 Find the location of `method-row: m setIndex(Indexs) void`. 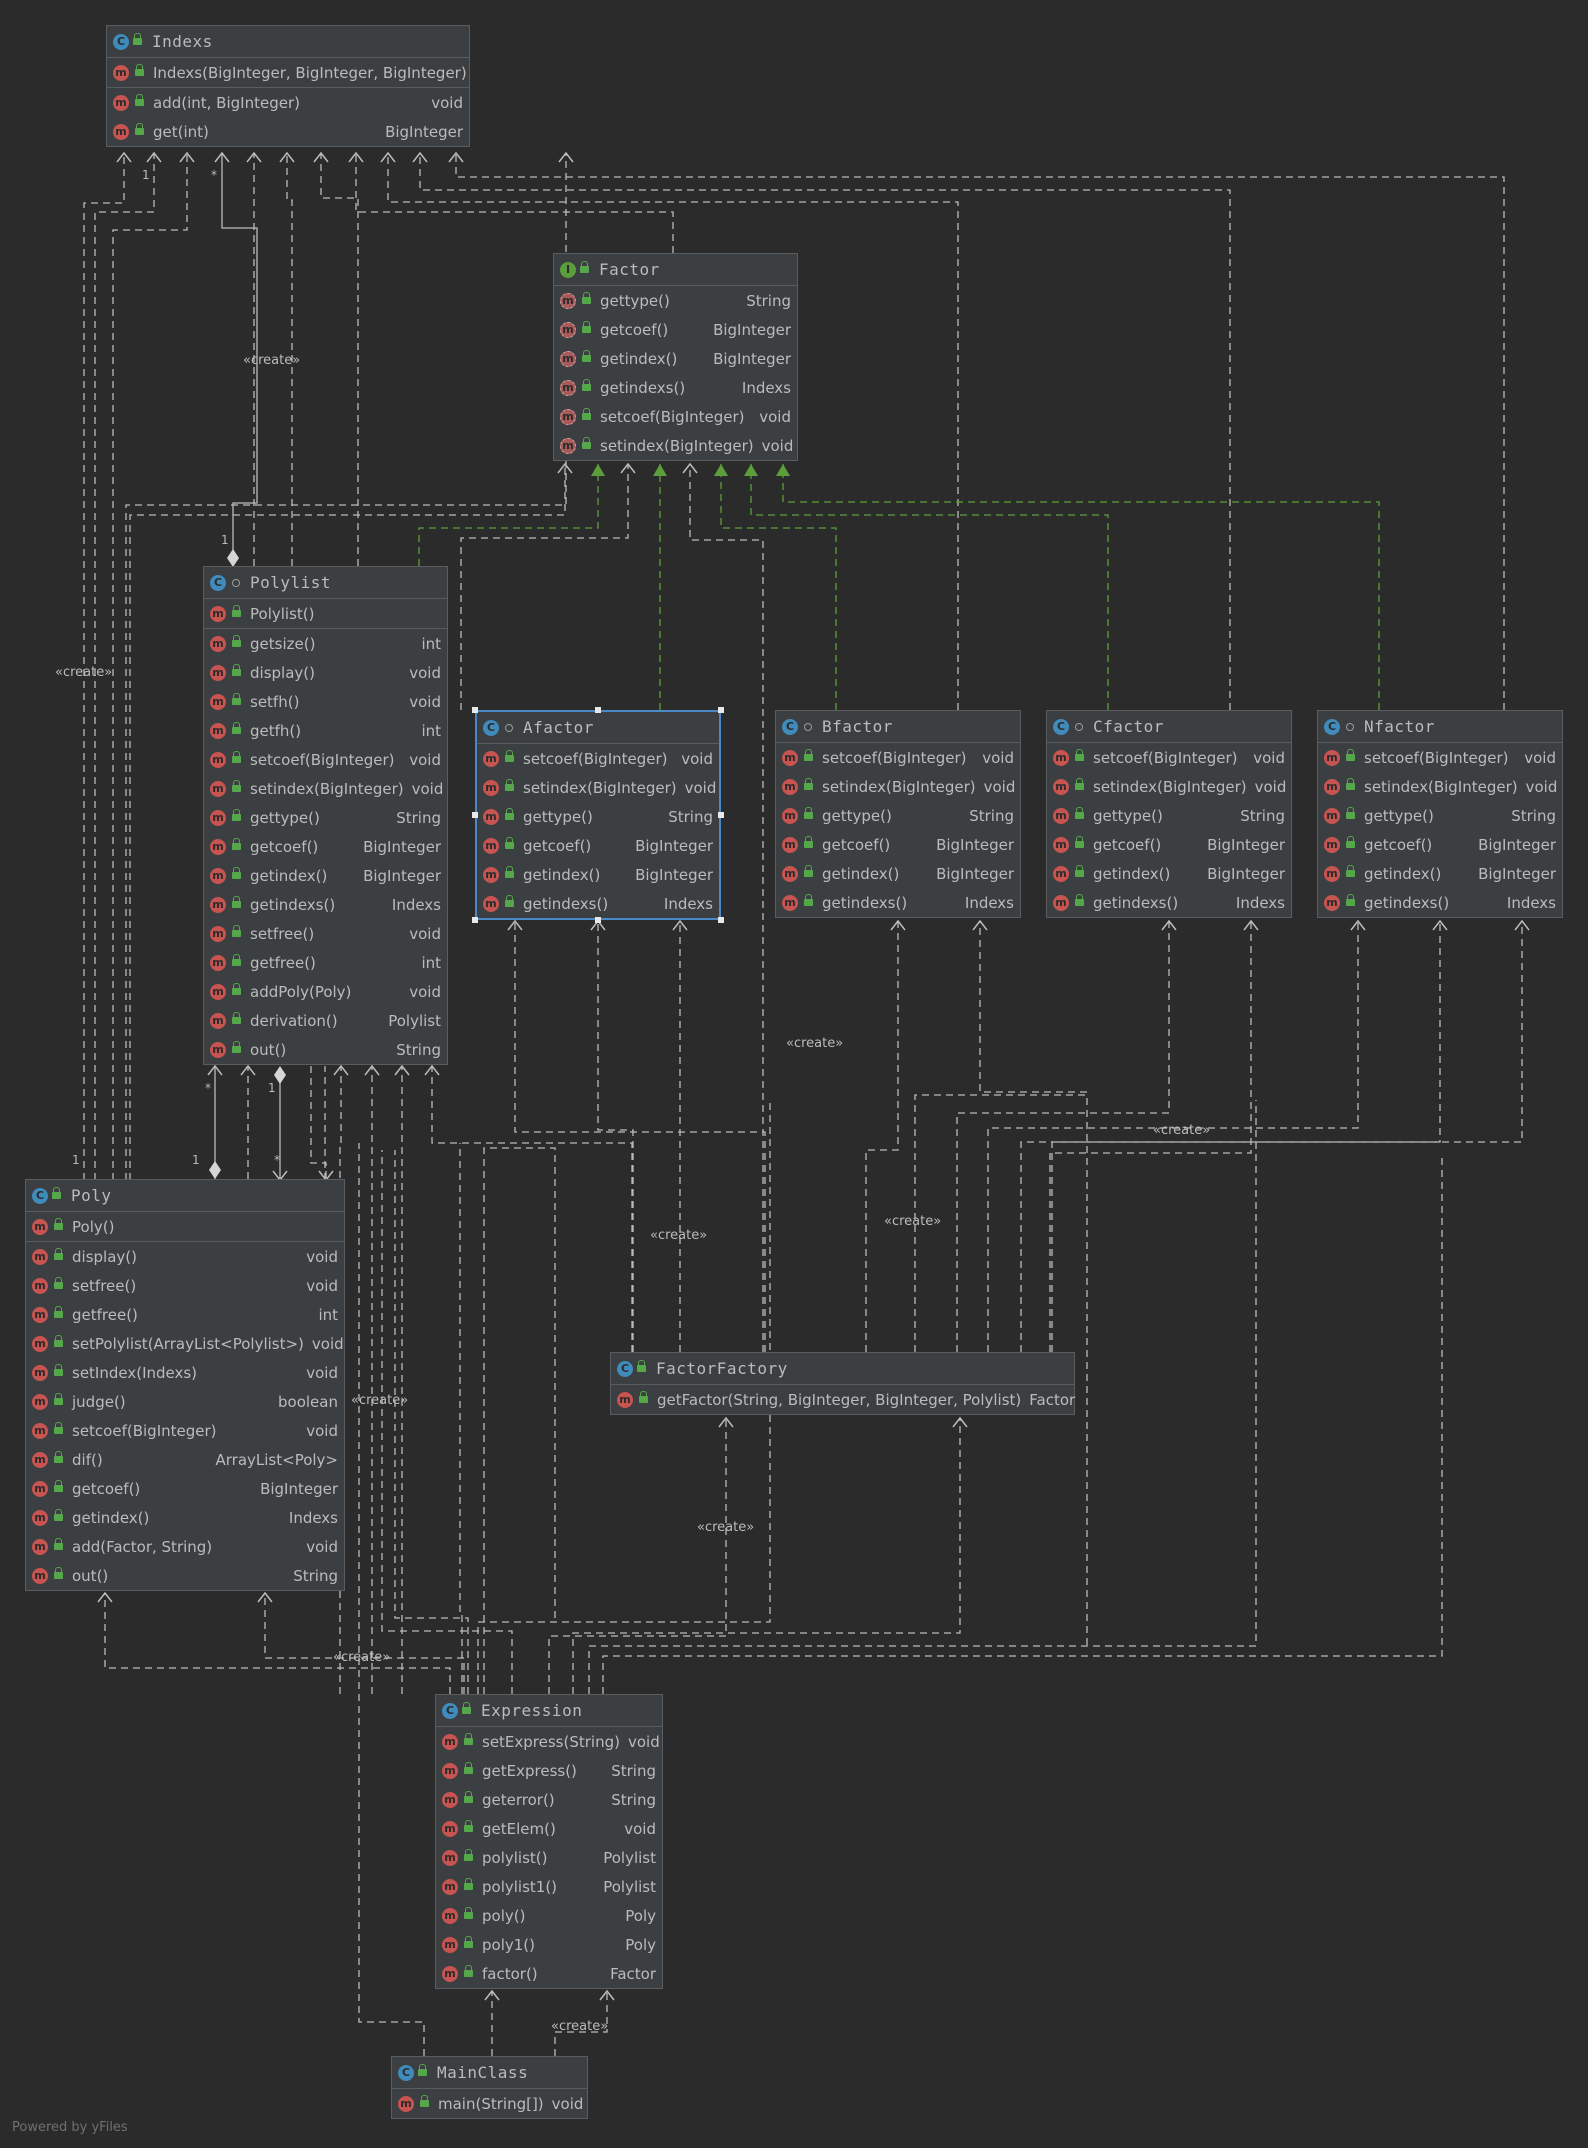

method-row: m setIndex(Indexs) void is located at coordinates (185, 1372).